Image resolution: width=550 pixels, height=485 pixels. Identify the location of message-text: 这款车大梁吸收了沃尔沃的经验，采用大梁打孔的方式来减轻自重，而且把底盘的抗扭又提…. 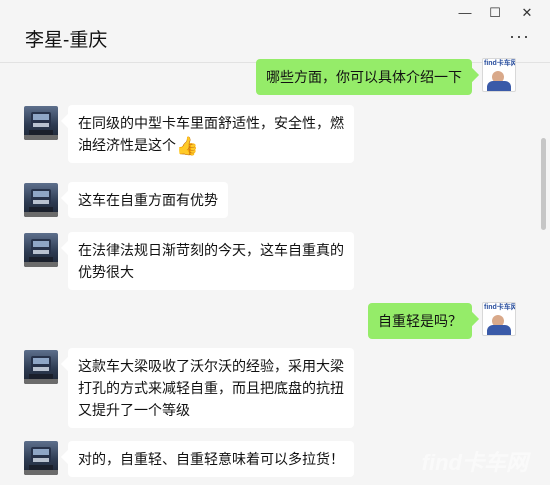
(211, 388).